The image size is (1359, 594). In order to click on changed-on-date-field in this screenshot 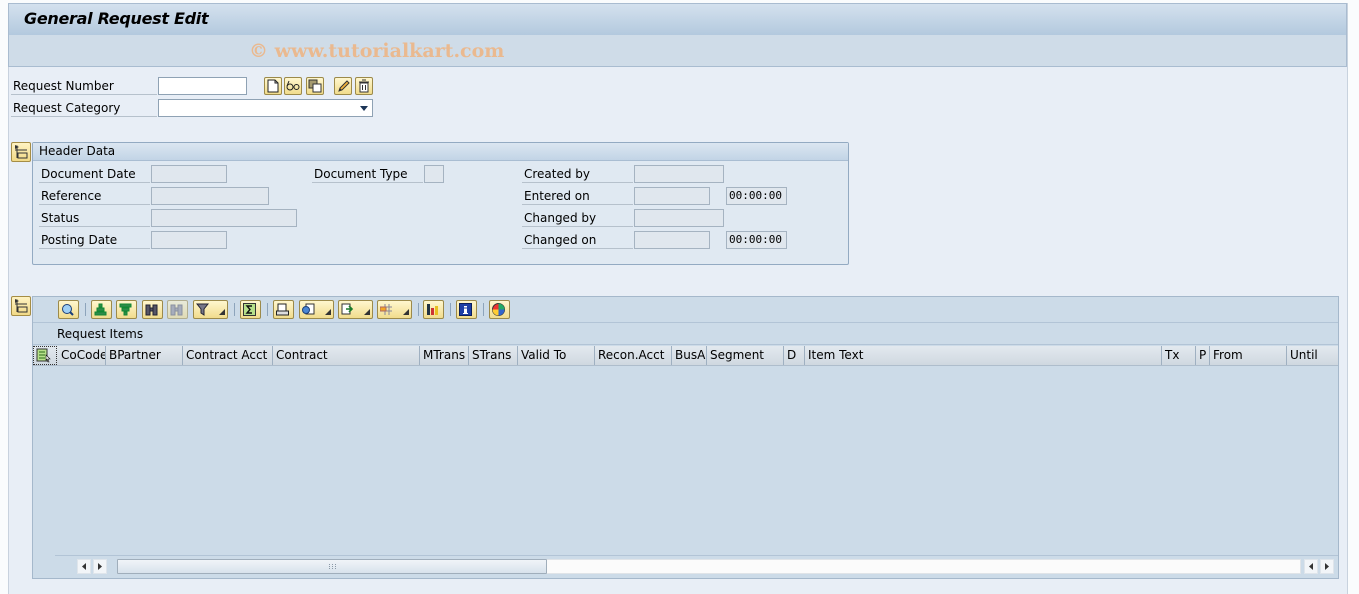, I will do `click(672, 240)`.